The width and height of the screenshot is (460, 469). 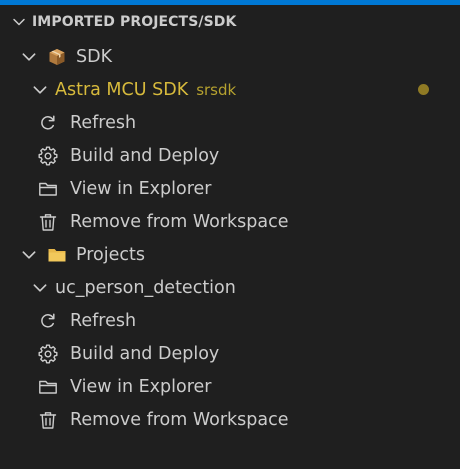 What do you see at coordinates (134, 22) in the screenshot?
I see `panel-title: IMPORTED PROJECTS/SDK` at bounding box center [134, 22].